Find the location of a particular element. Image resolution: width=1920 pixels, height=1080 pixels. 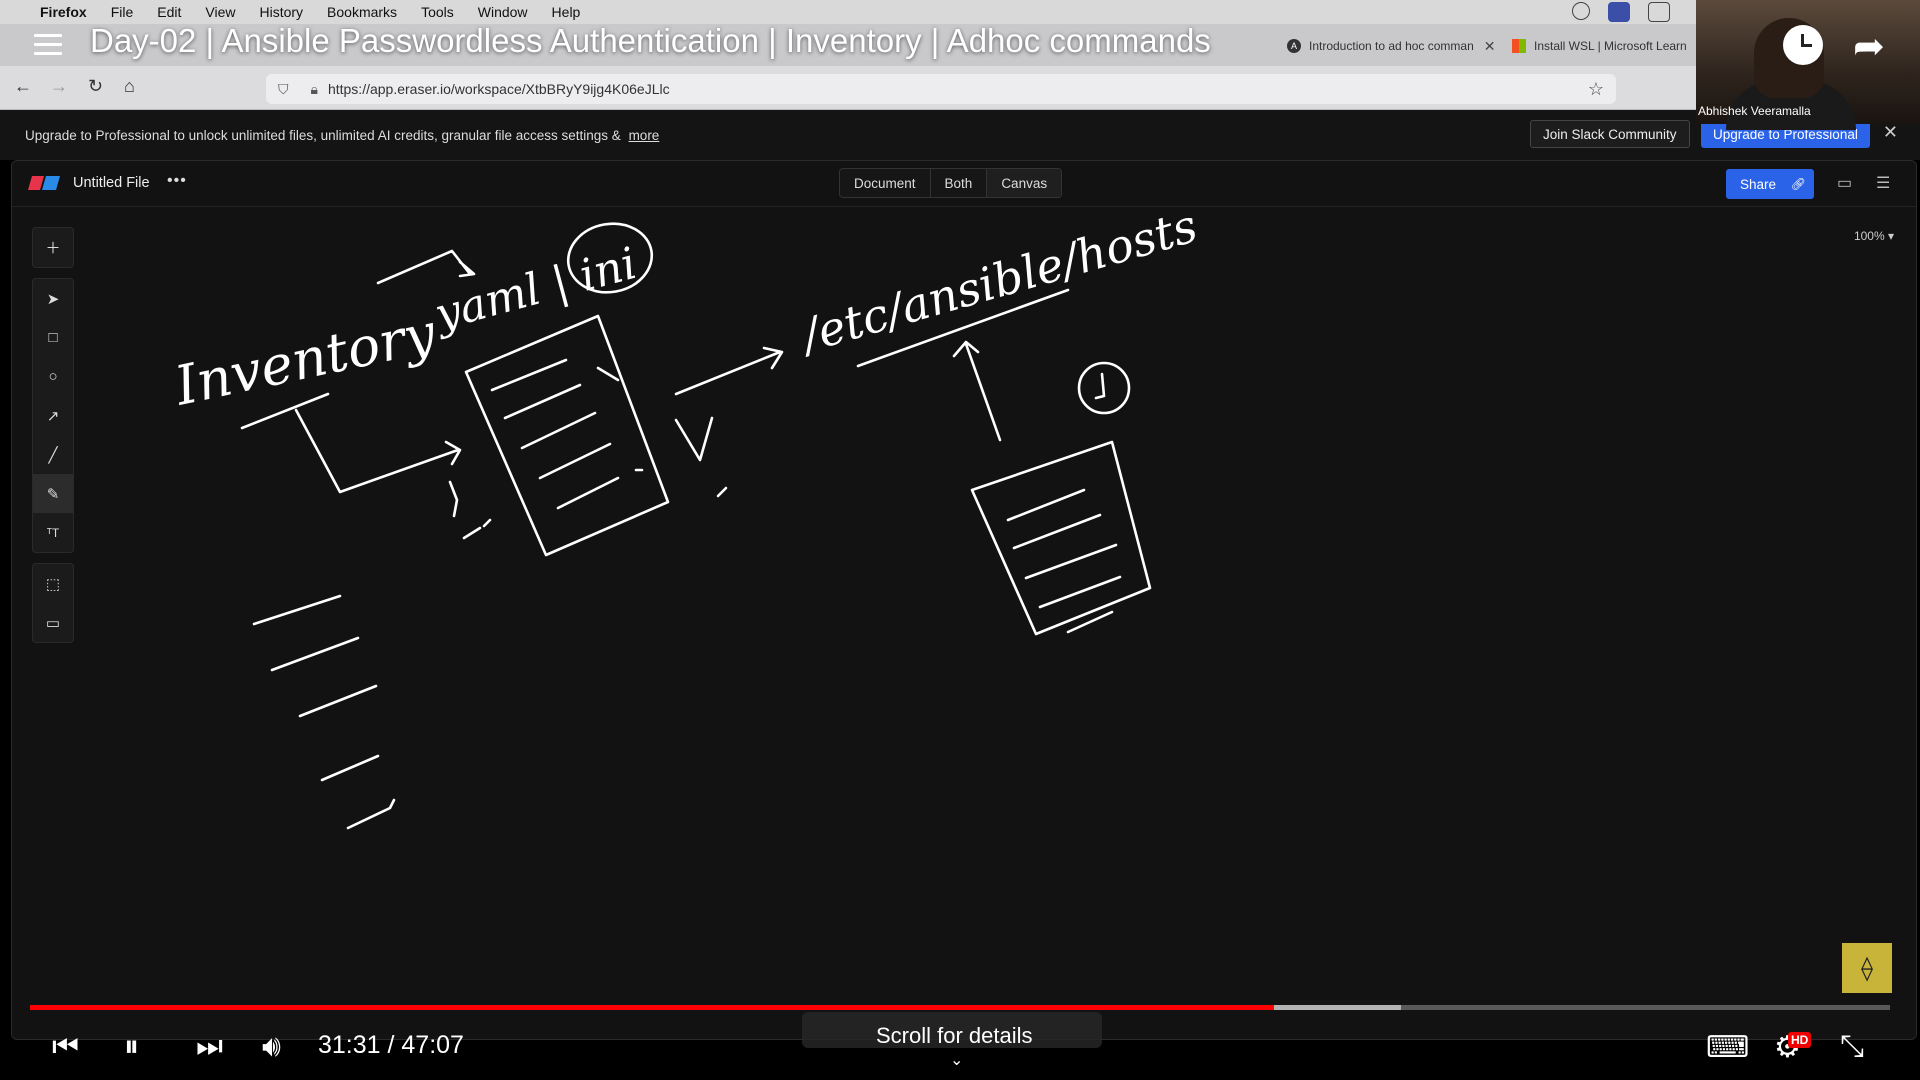

formats-label: yaml | ini is located at coordinates (535, 289).